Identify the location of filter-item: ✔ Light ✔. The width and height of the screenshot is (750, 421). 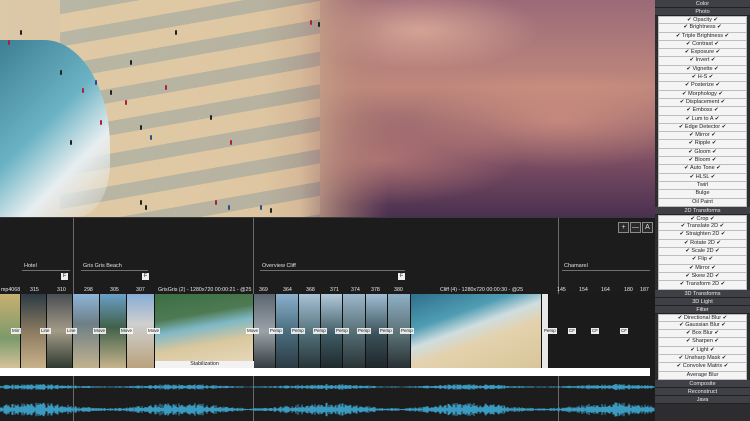
(702, 350).